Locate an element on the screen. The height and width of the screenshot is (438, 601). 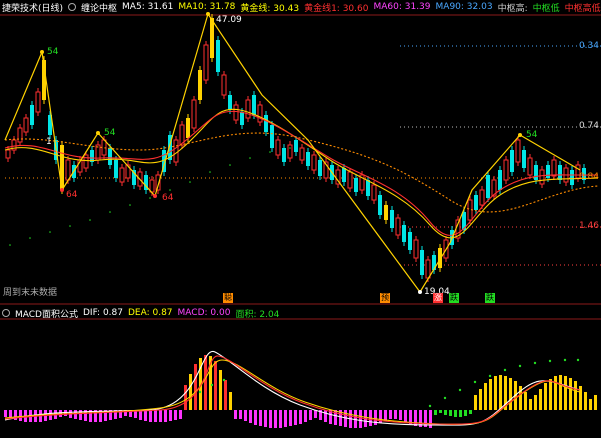
ma5-label: MA5: 31.61 is located at coordinates (148, 7).